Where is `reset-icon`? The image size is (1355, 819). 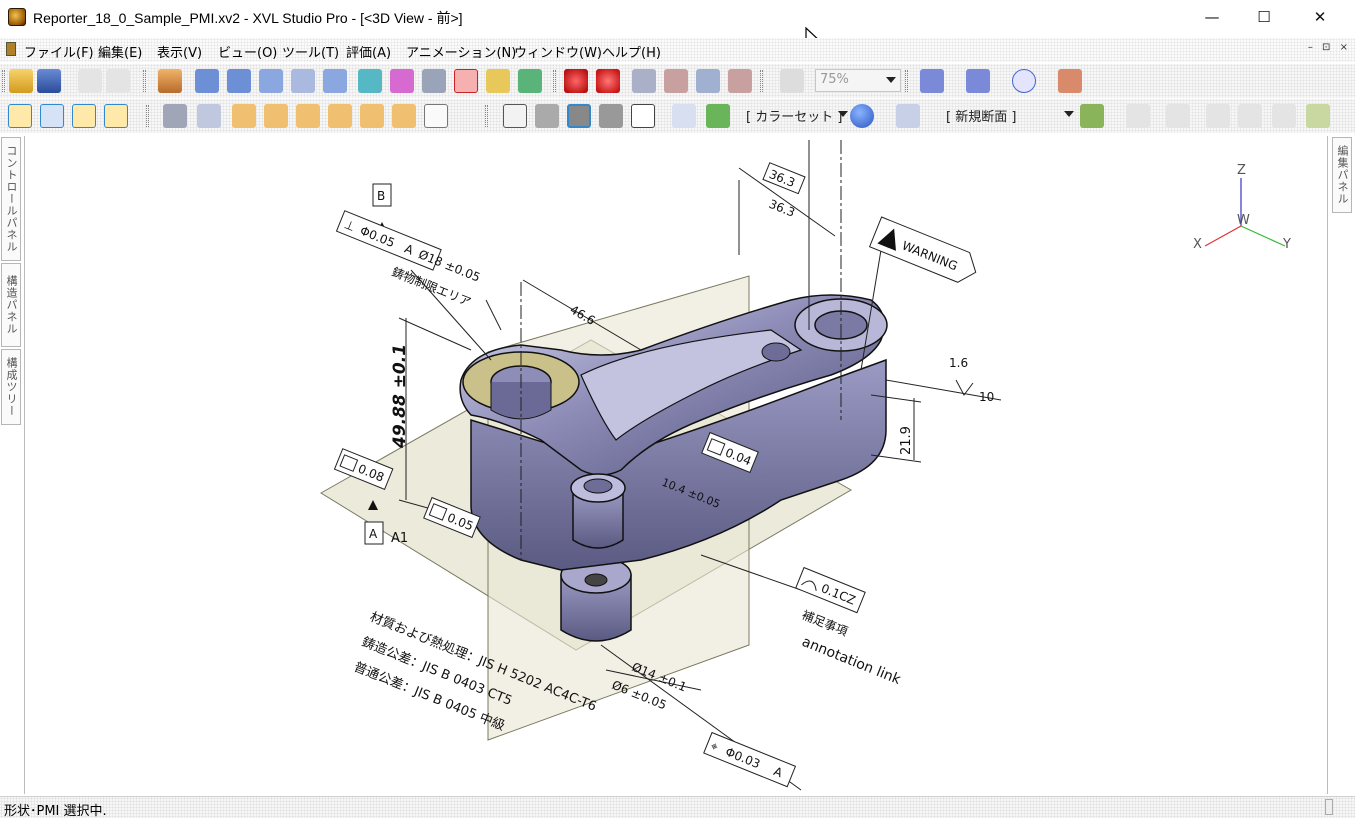 reset-icon is located at coordinates (1024, 81).